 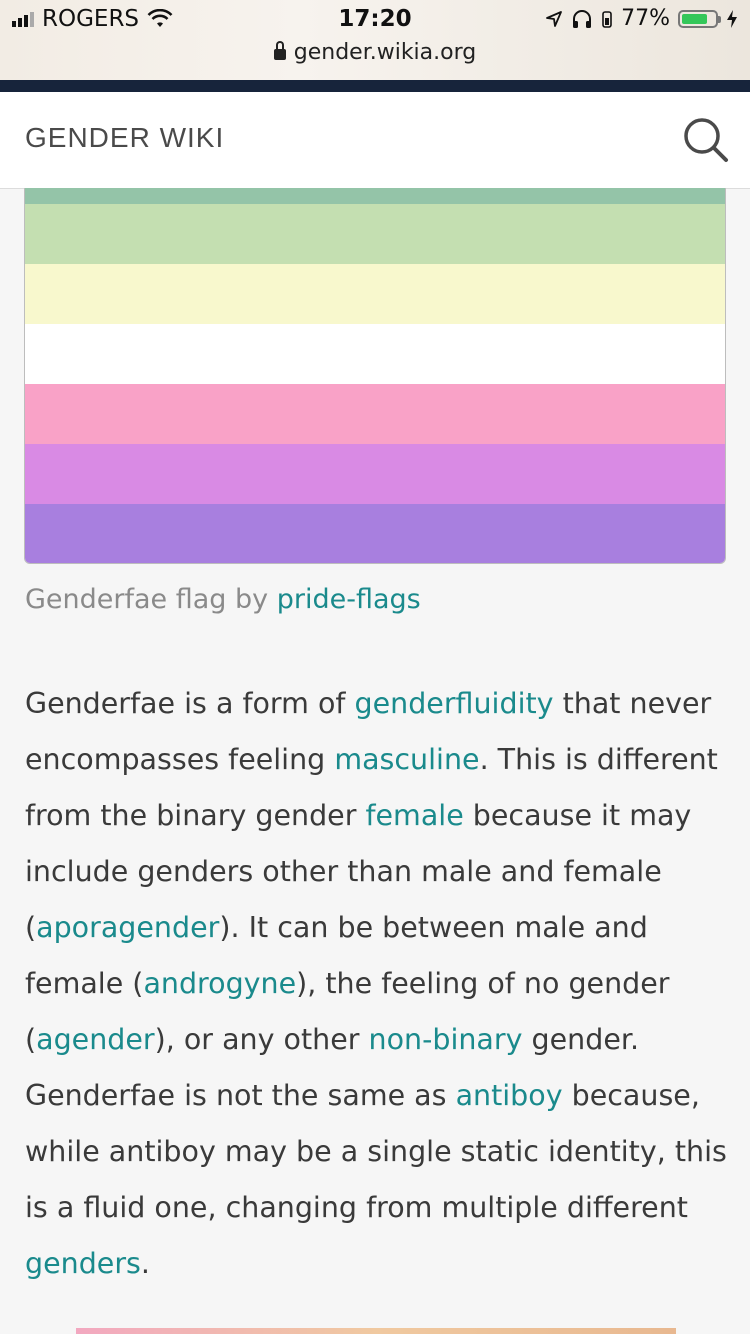 I want to click on image-caption: Genderfae flag by pride-flags, so click(x=223, y=599).